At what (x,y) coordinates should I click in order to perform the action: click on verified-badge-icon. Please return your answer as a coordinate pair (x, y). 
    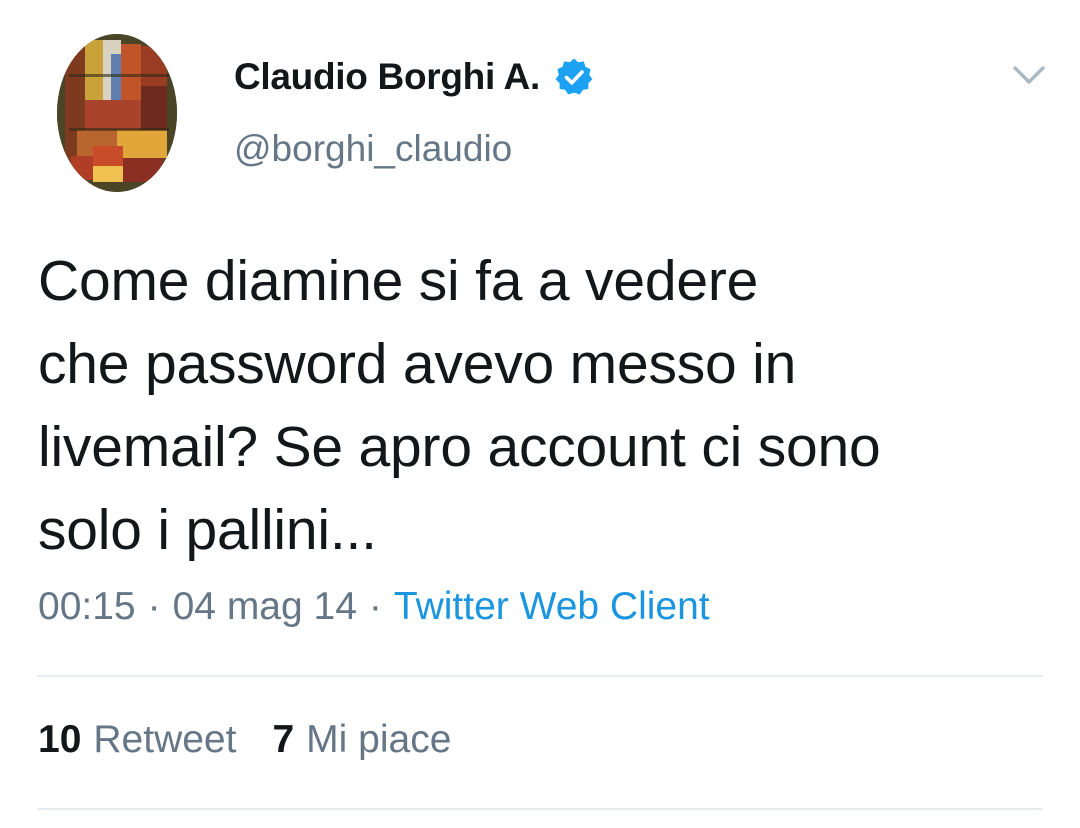
    Looking at the image, I should click on (574, 77).